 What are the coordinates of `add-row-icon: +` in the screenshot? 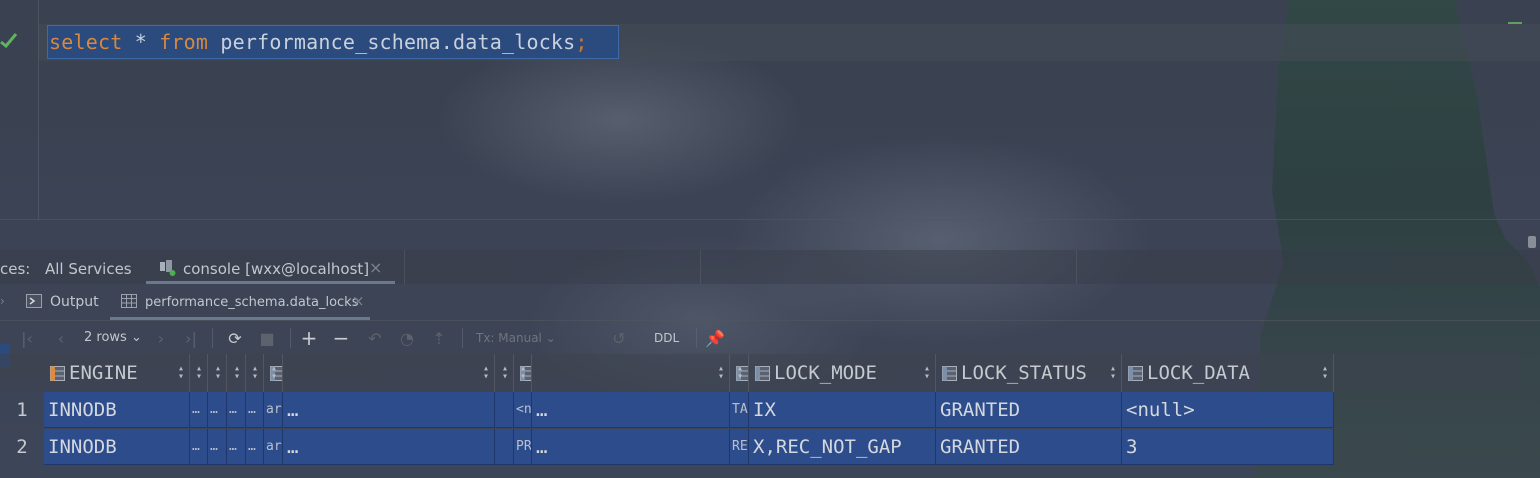 It's located at (309, 338).